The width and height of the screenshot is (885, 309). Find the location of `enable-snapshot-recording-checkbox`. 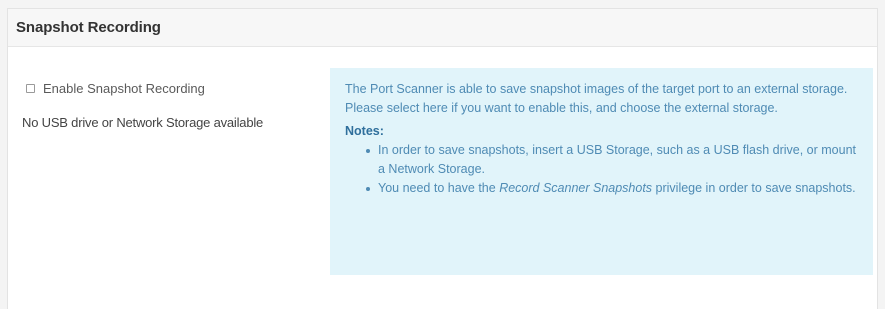

enable-snapshot-recording-checkbox is located at coordinates (30, 88).